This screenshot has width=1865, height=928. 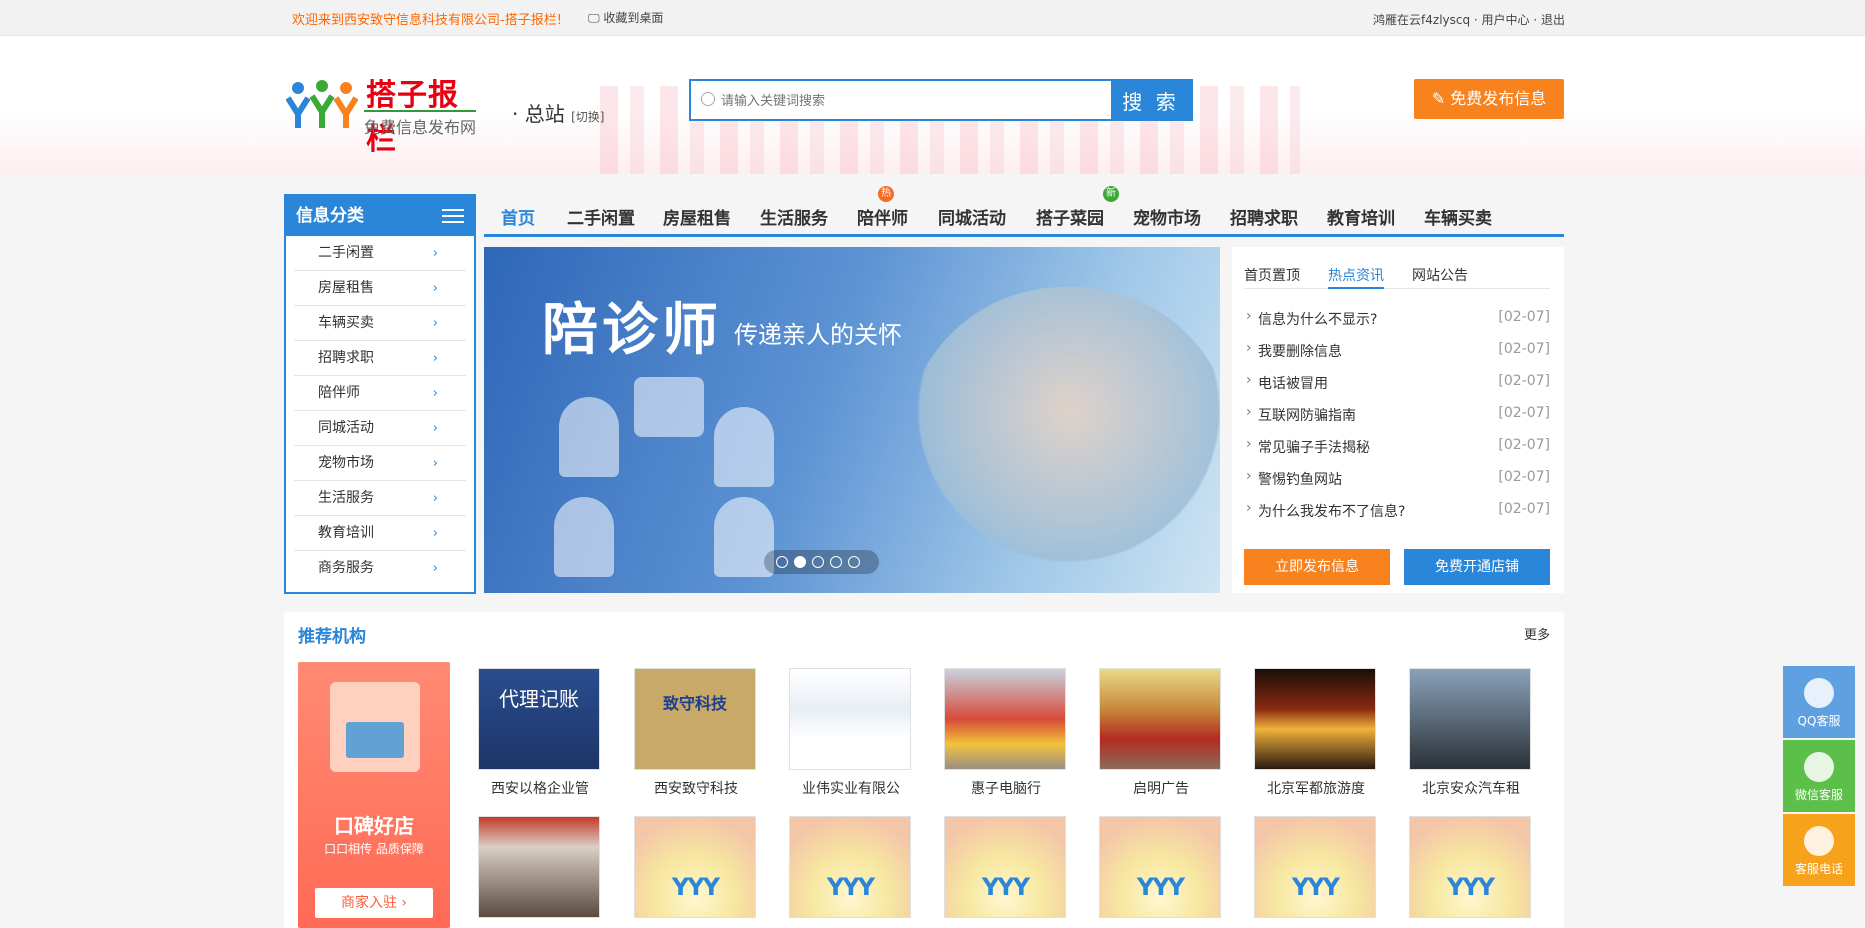 What do you see at coordinates (380, 393) in the screenshot?
I see `category-item: 陪伴师 ›` at bounding box center [380, 393].